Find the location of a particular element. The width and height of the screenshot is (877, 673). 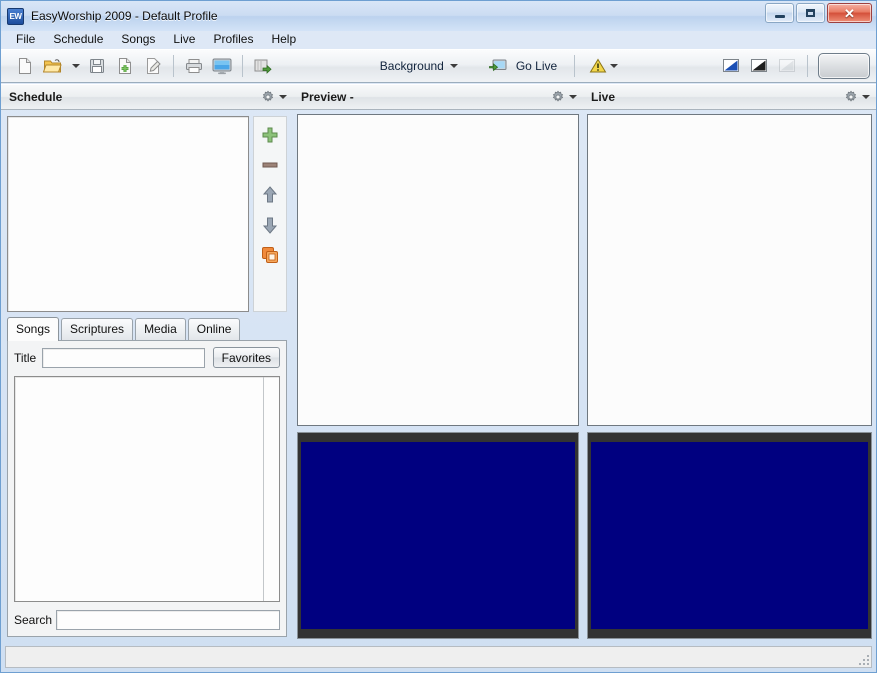

preview-slide-display is located at coordinates (438, 535).